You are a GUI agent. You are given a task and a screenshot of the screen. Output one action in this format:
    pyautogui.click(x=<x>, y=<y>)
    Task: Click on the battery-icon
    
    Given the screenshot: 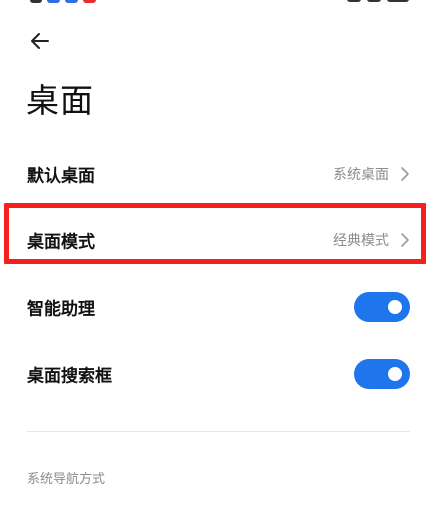 What is the action you would take?
    pyautogui.click(x=398, y=1)
    